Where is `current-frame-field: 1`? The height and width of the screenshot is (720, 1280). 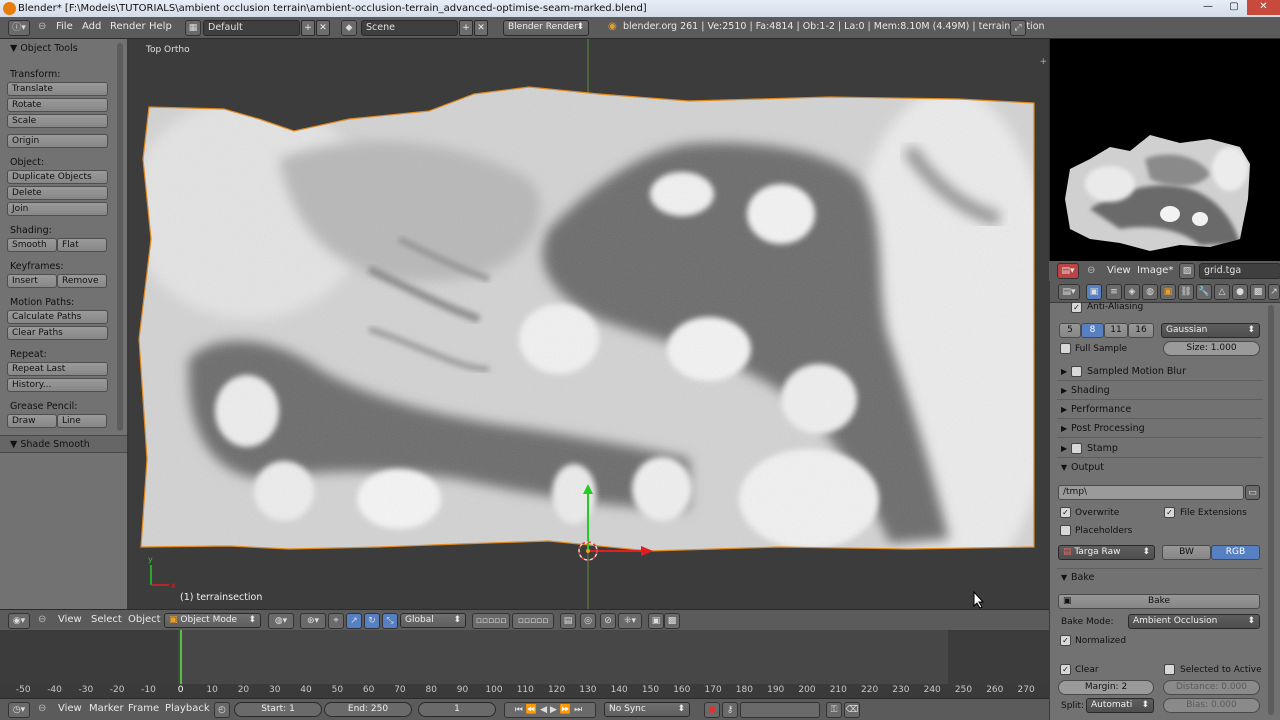 current-frame-field: 1 is located at coordinates (457, 709).